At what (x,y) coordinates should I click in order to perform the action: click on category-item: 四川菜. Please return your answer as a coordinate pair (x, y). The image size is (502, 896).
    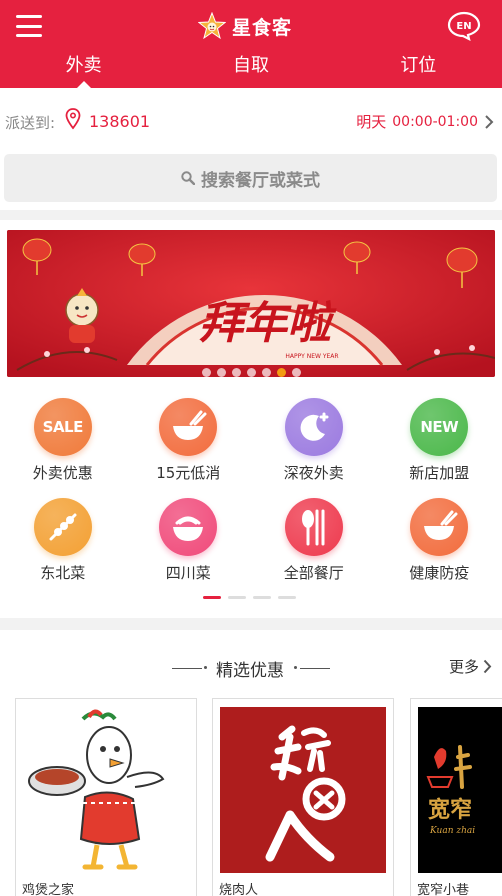
    Looking at the image, I should click on (189, 538).